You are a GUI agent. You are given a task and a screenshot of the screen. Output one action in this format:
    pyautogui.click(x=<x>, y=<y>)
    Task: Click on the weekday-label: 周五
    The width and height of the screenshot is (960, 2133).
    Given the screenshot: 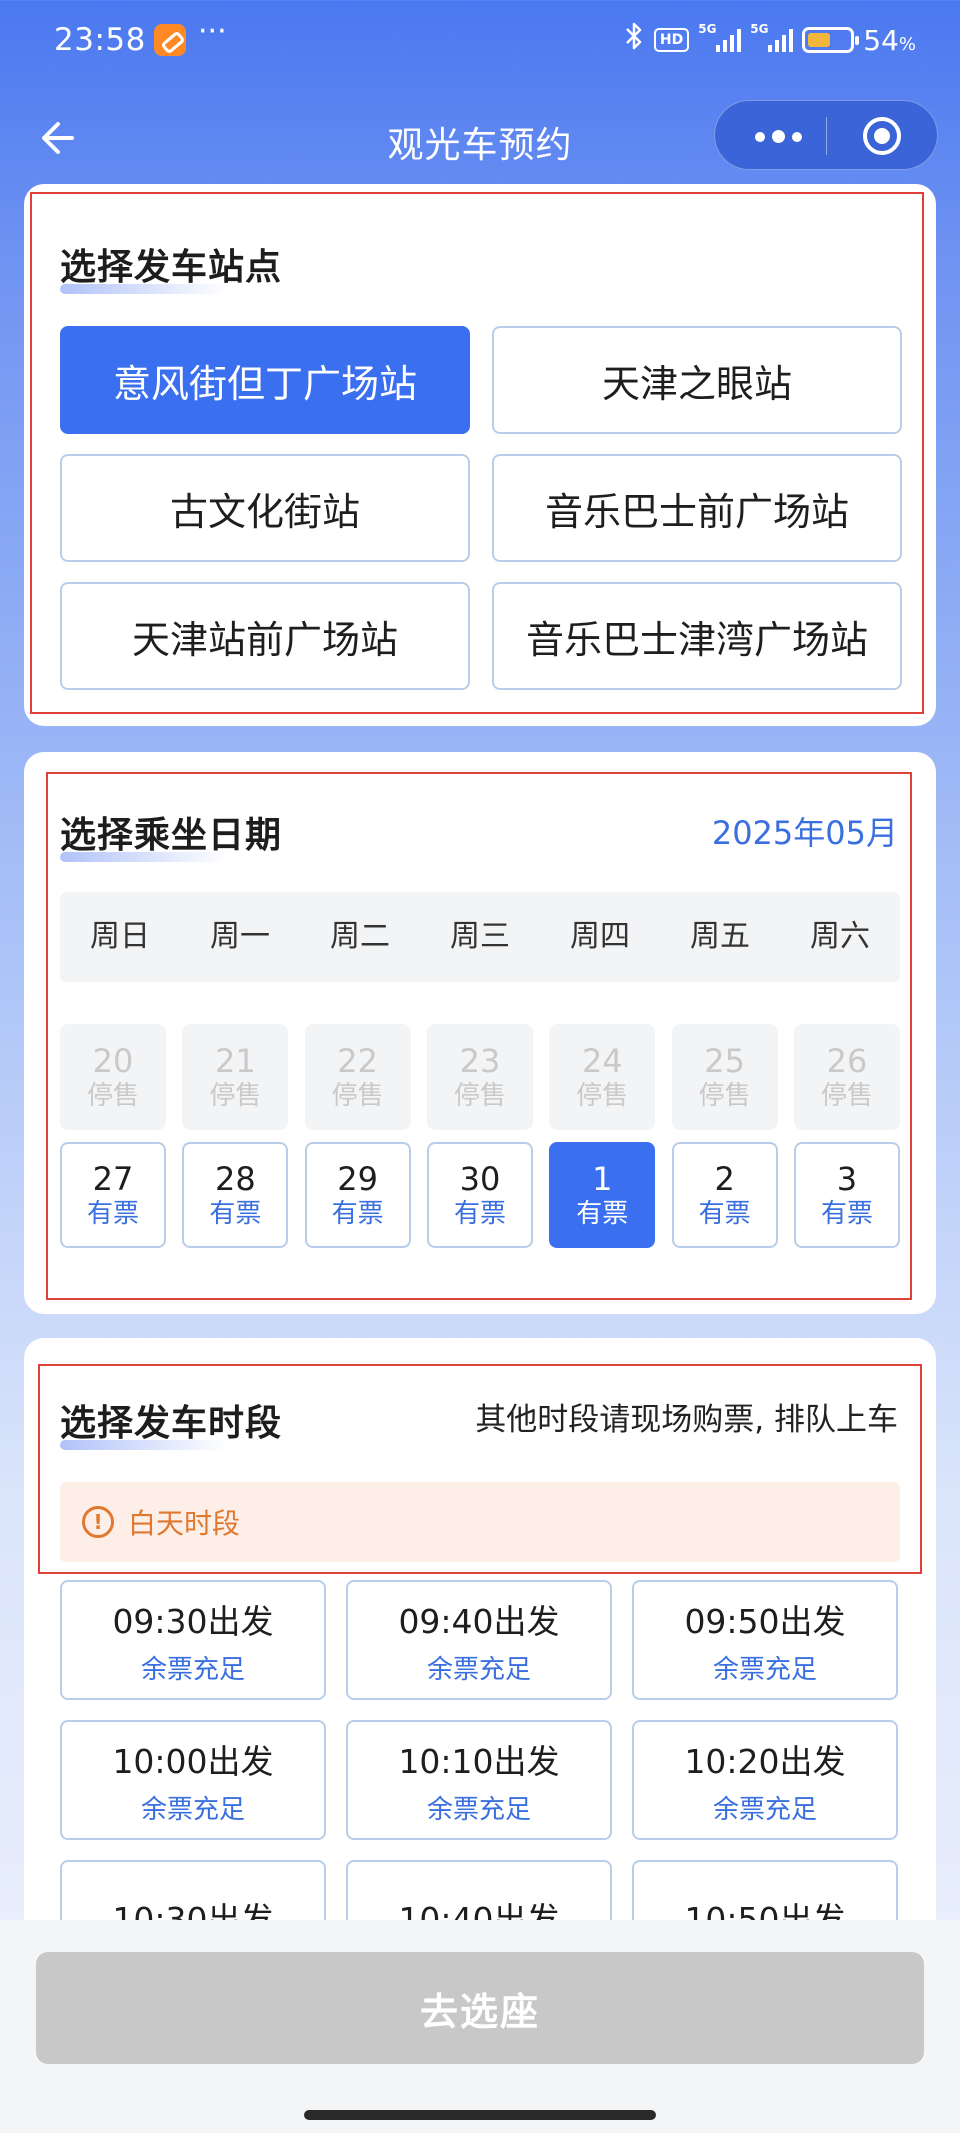 What is the action you would take?
    pyautogui.click(x=720, y=936)
    